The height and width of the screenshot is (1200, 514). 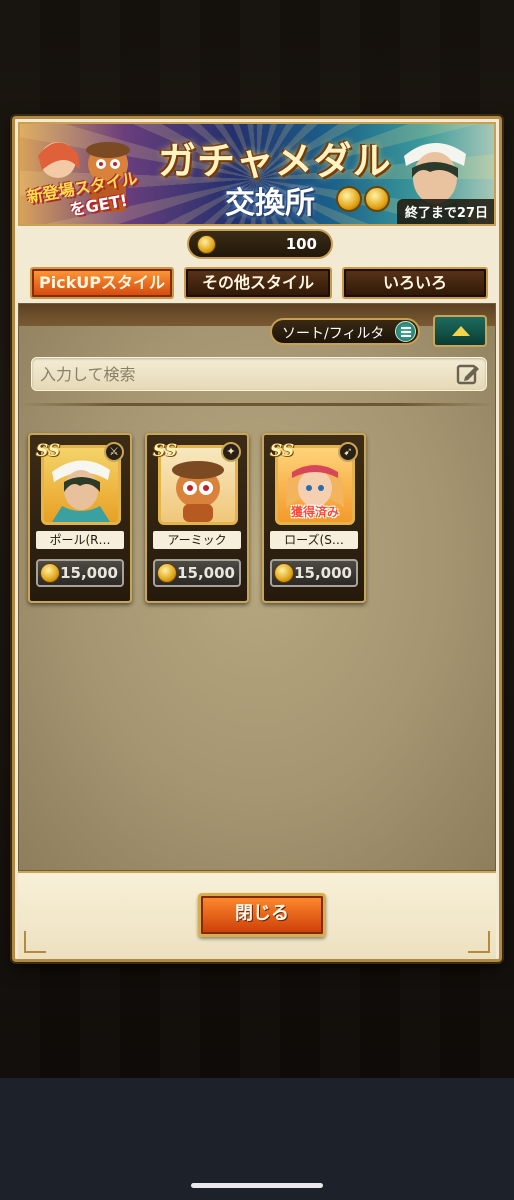 What do you see at coordinates (260, 244) in the screenshot?
I see `medal-balance: 100` at bounding box center [260, 244].